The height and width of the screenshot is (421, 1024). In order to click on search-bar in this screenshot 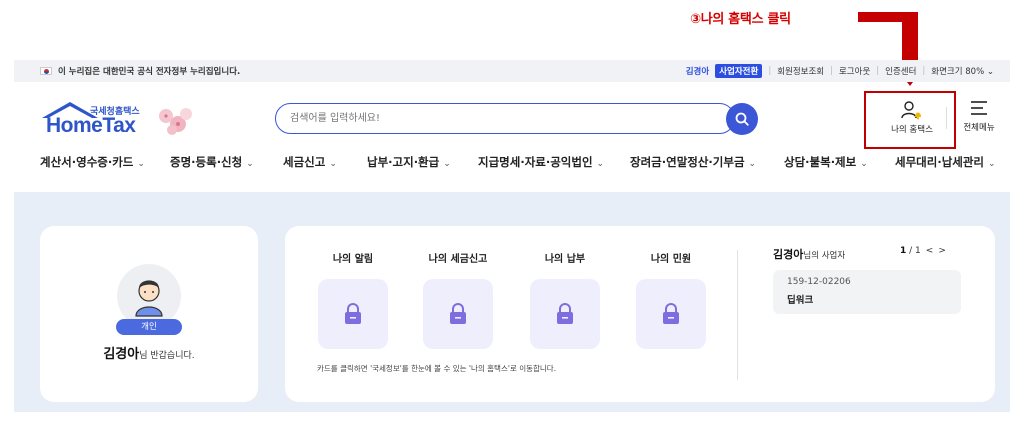, I will do `click(505, 118)`.